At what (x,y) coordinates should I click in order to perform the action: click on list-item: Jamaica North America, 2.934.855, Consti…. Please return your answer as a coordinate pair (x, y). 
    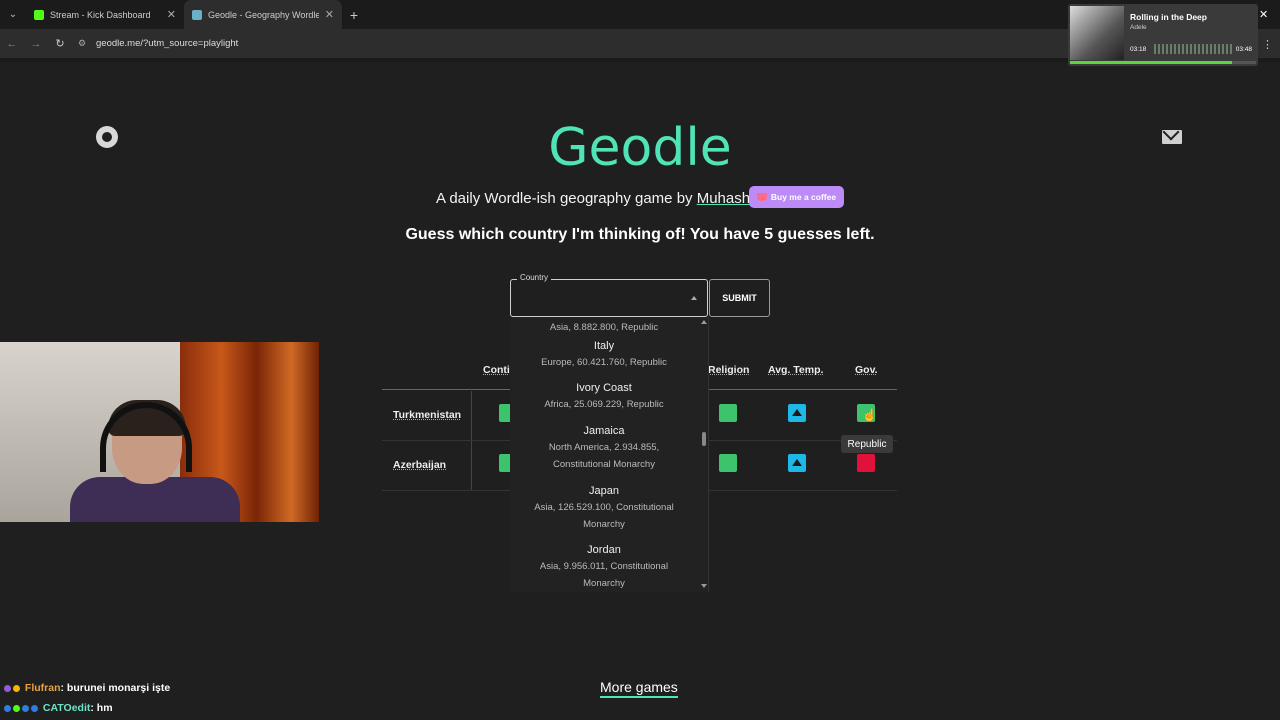
    Looking at the image, I should click on (604, 449).